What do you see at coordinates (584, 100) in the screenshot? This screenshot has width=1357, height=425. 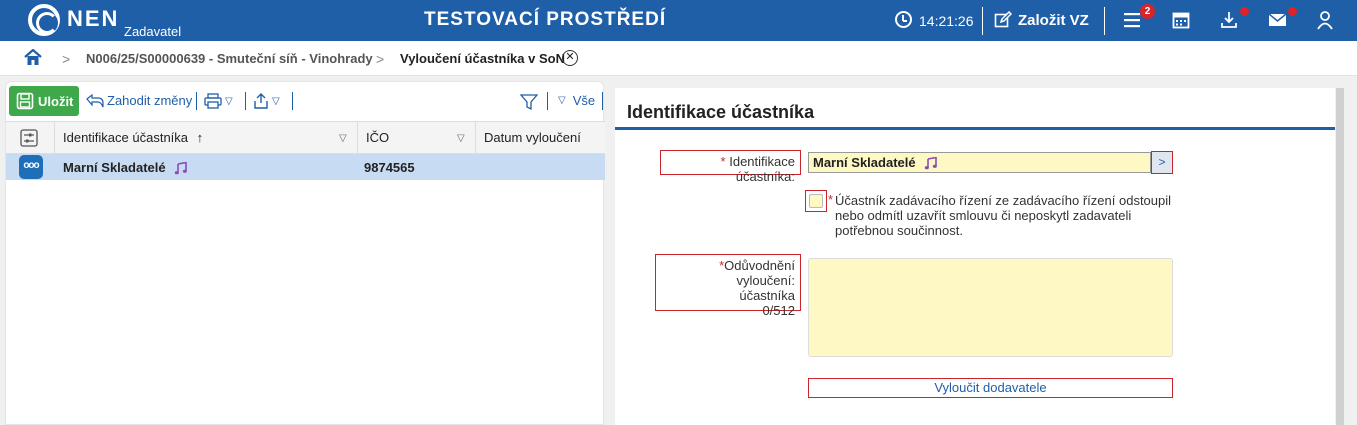 I see `filter-label: Vše` at bounding box center [584, 100].